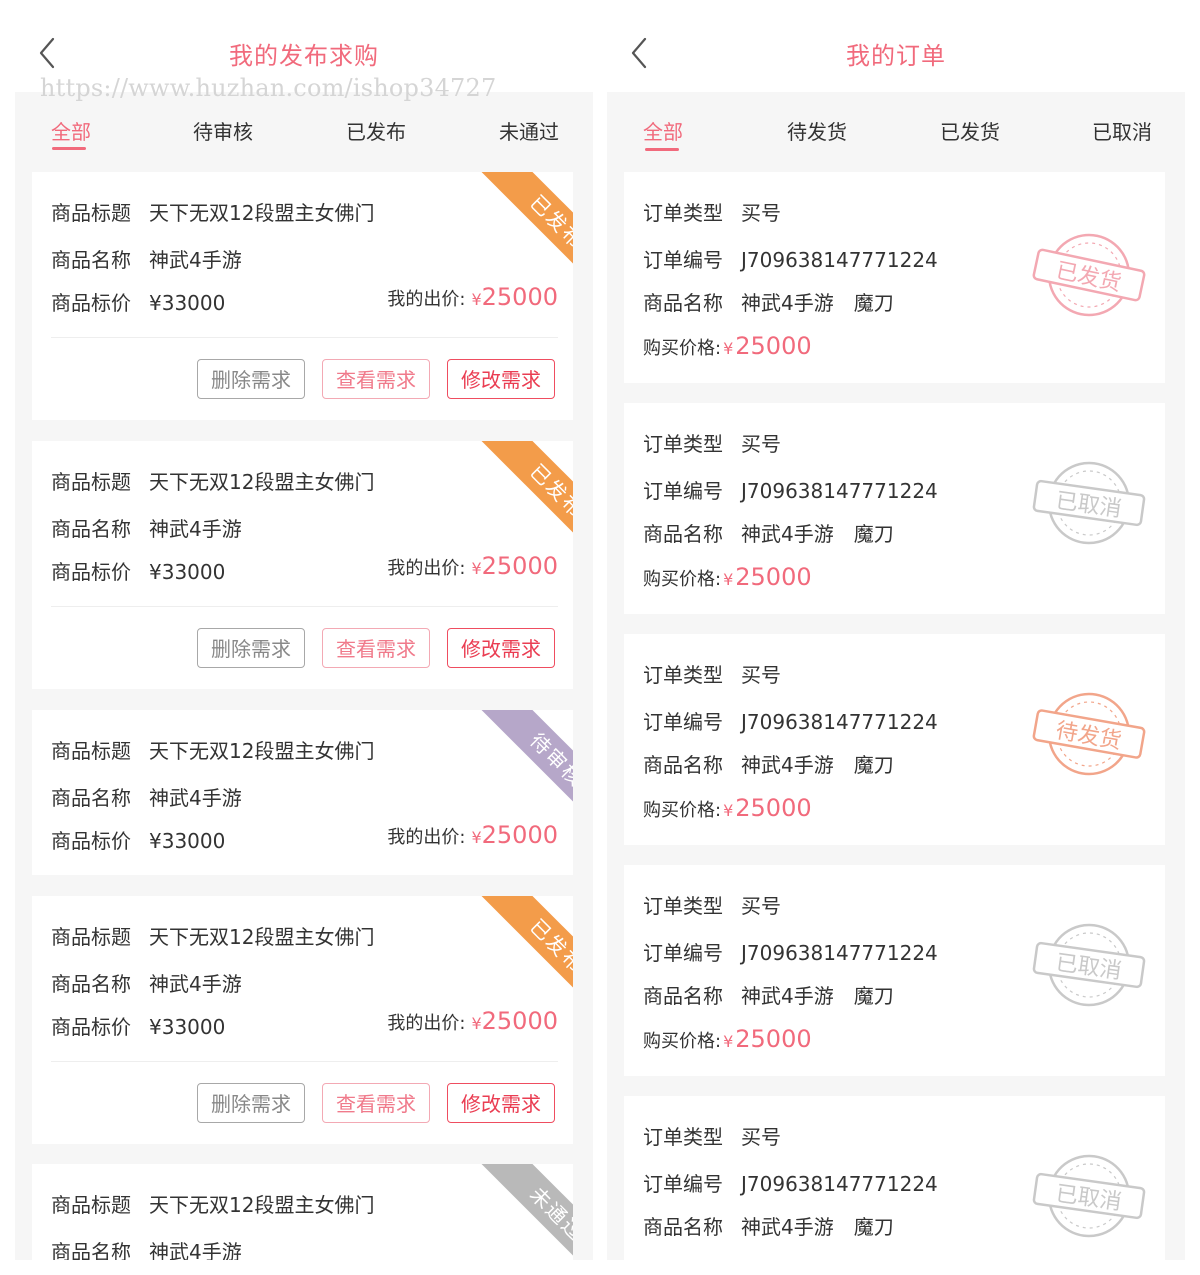 The width and height of the screenshot is (1200, 1275). What do you see at coordinates (529, 130) in the screenshot?
I see `tab-rejected: 未通过` at bounding box center [529, 130].